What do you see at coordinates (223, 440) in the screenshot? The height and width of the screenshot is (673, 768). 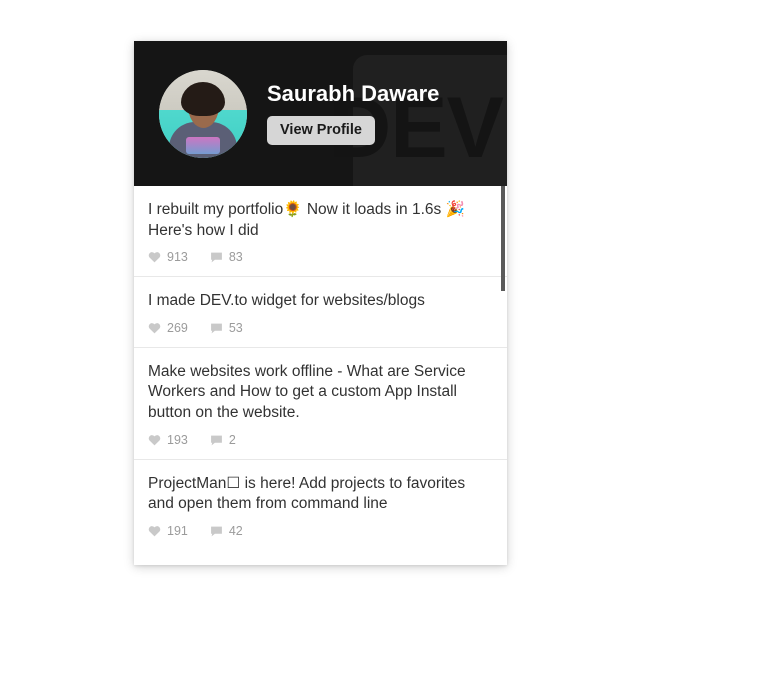 I see `comments-stat: 2` at bounding box center [223, 440].